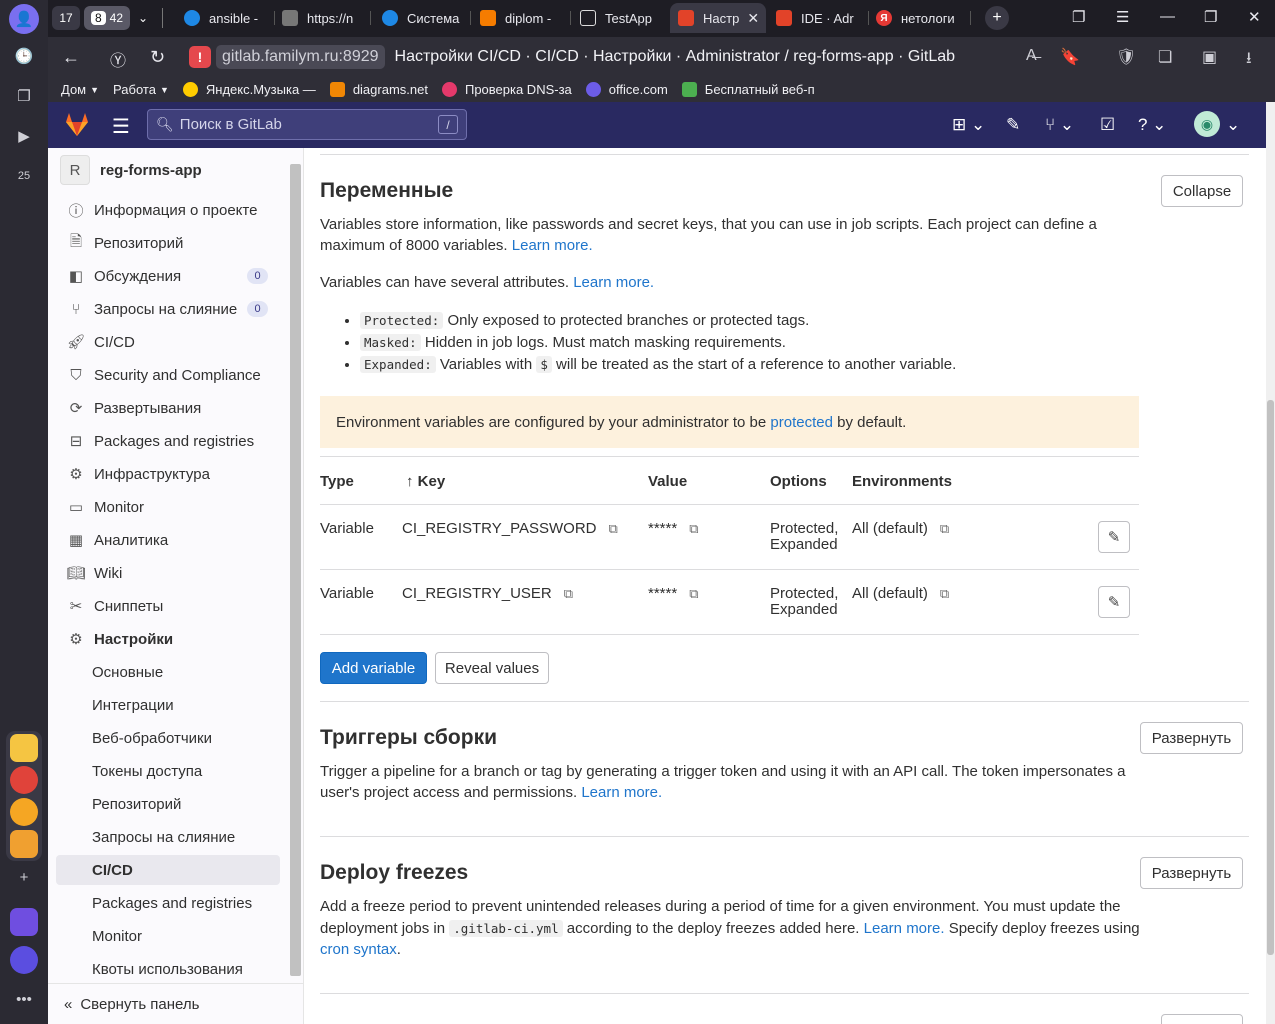  Describe the element at coordinates (168, 705) in the screenshot. I see `sidebar-subitem-integrations: Интеграции` at that location.